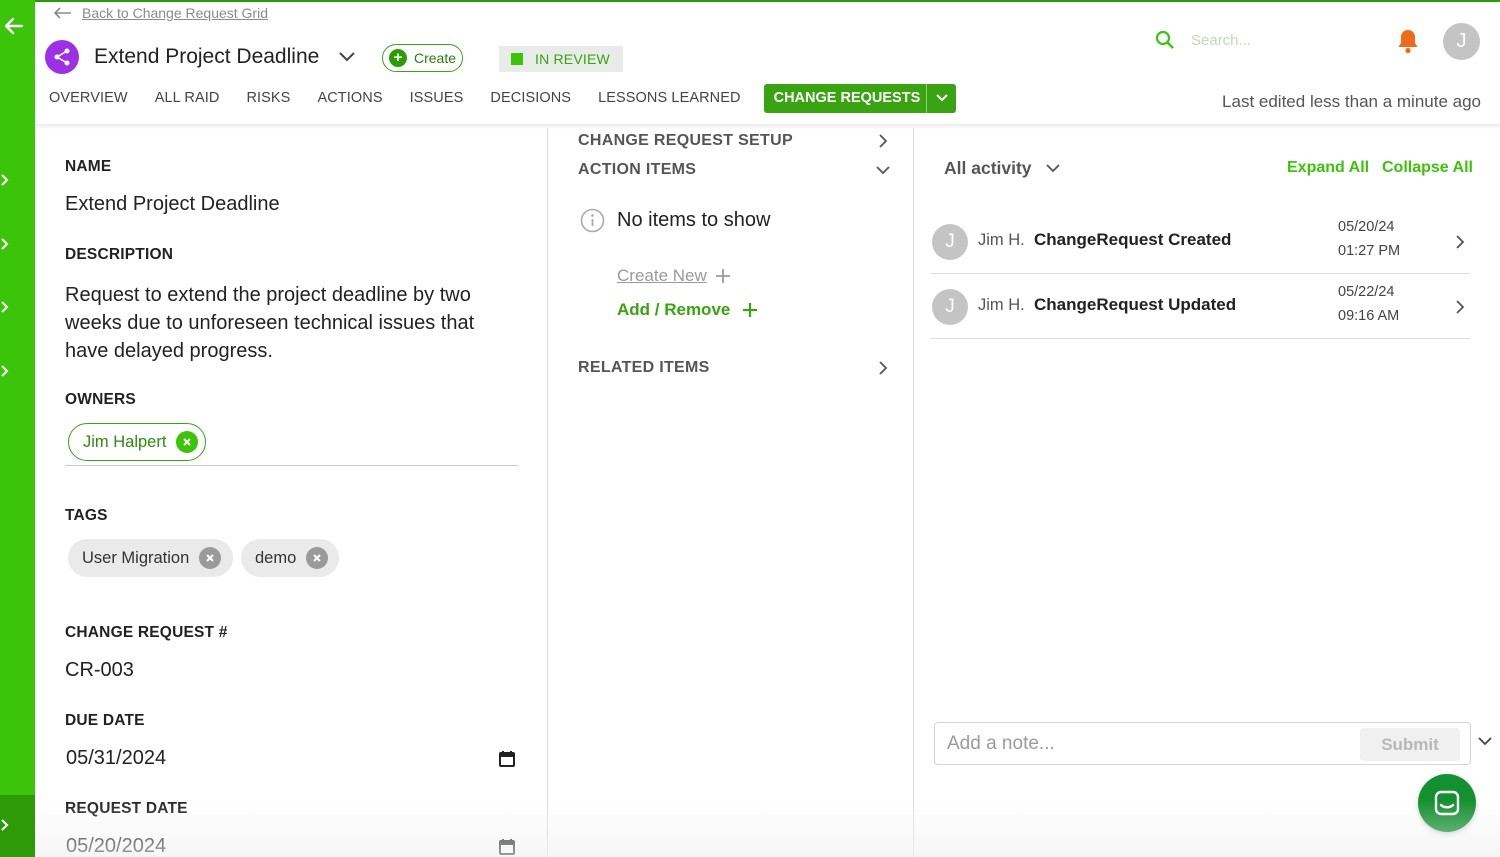 Image resolution: width=1500 pixels, height=857 pixels. Describe the element at coordinates (349, 98) in the screenshot. I see `tab-actions: ACTIONS` at that location.